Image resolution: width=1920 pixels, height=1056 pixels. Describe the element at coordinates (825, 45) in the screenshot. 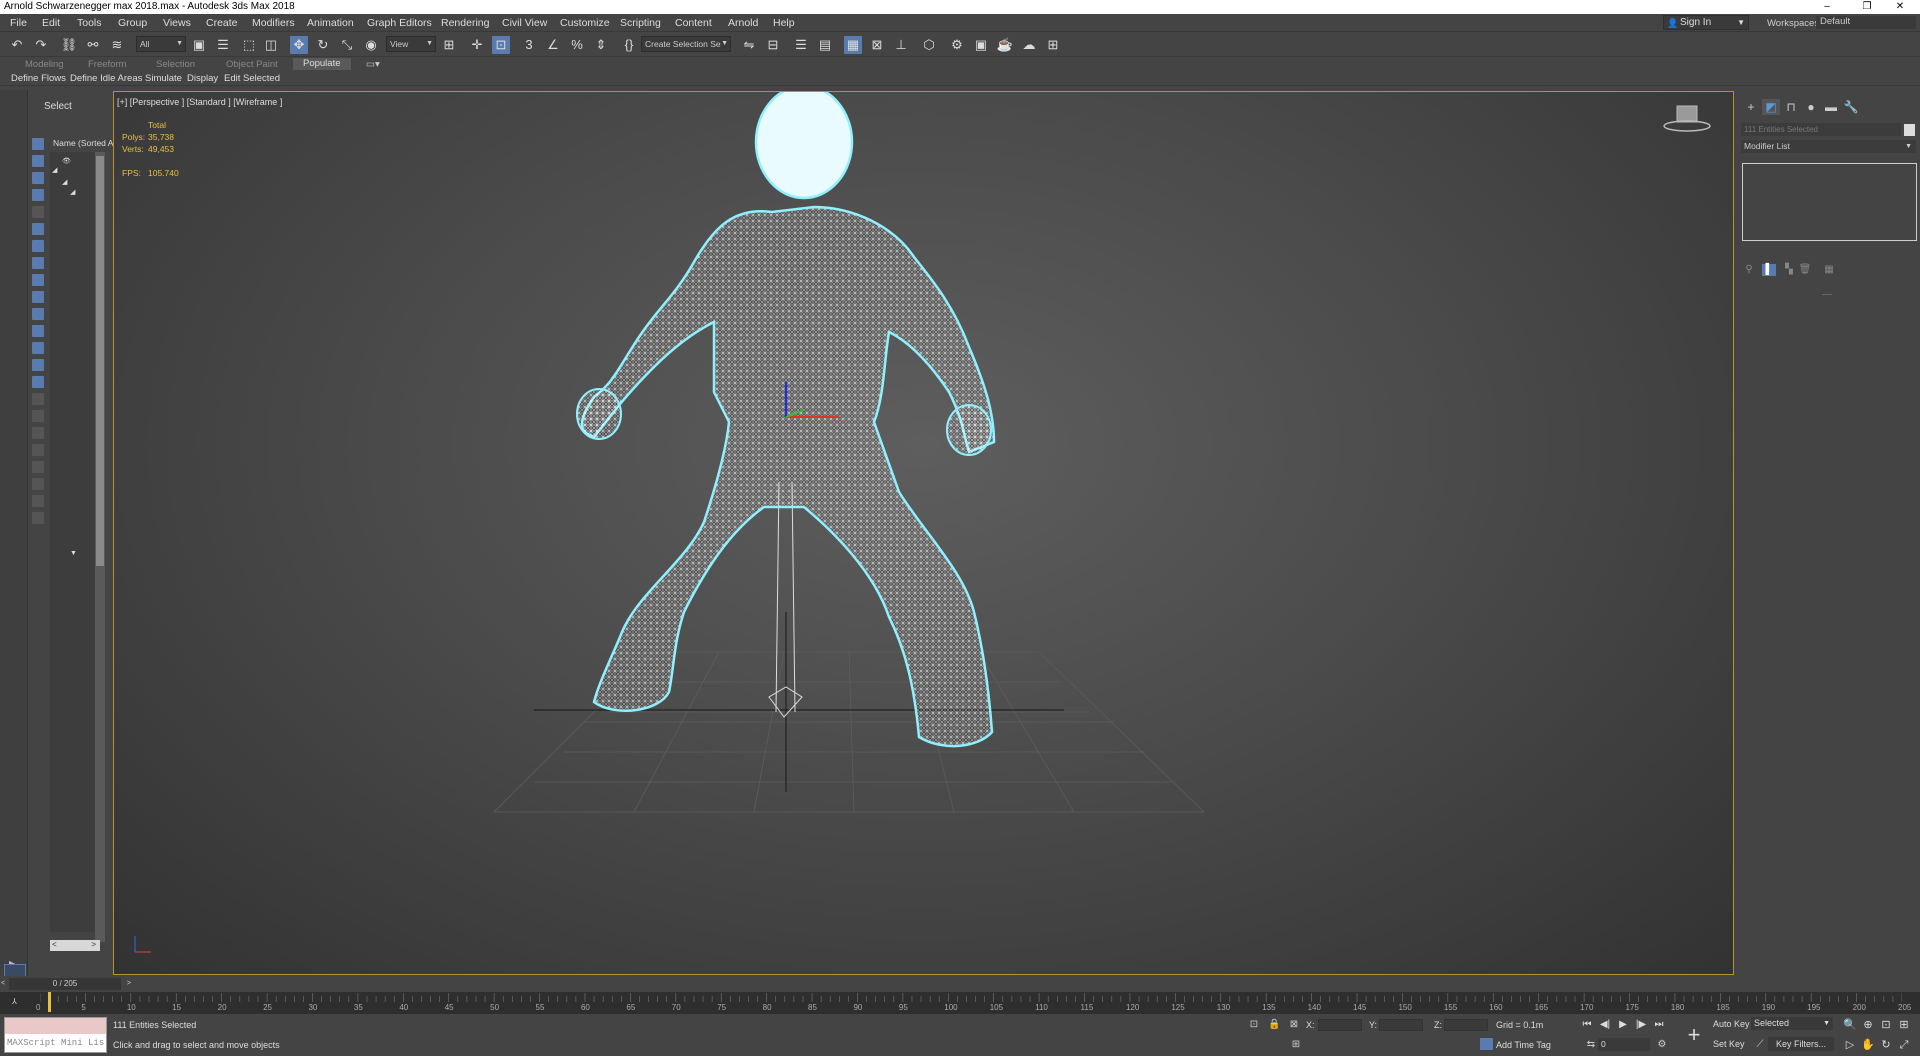

I see `layer-explorer-icon: ▤` at that location.